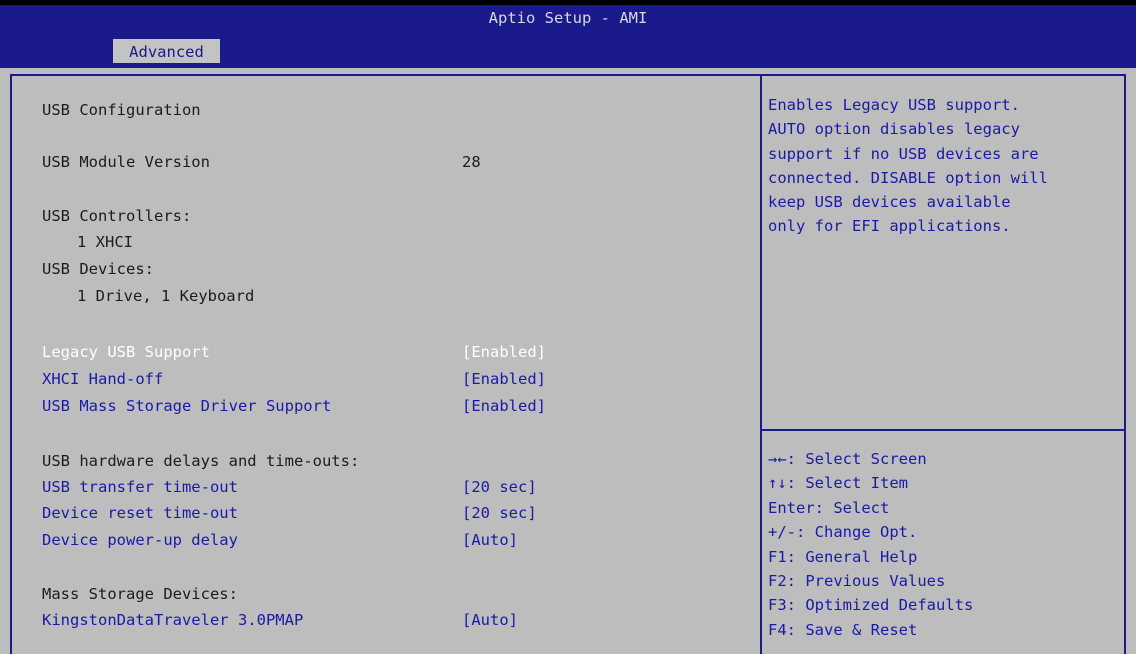  I want to click on mass-storage-header: Mass Storage Devices:, so click(140, 594).